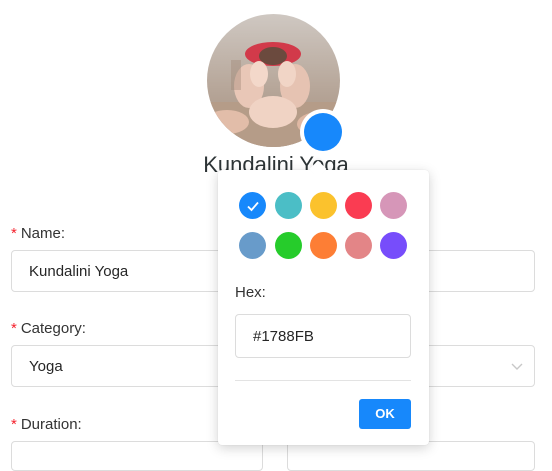 Image resolution: width=552 pixels, height=471 pixels. Describe the element at coordinates (517, 366) in the screenshot. I see `chevron-down-icon` at that location.